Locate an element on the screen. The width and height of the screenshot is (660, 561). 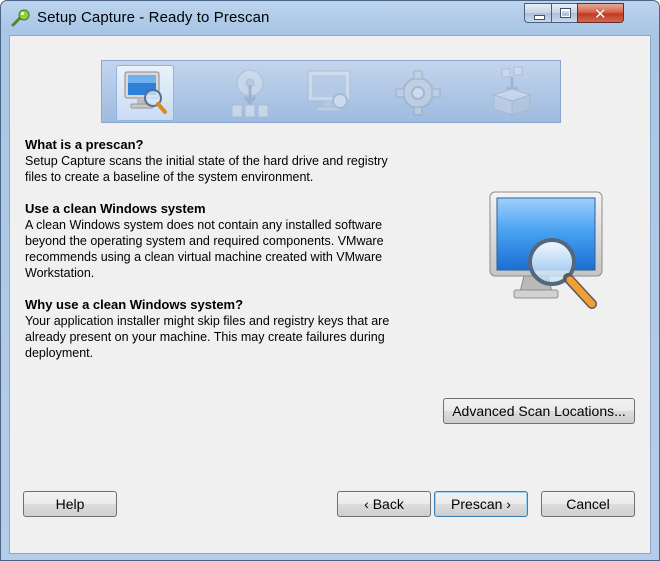
window-title: Setup Capture - Ready to Prescan is located at coordinates (153, 17).